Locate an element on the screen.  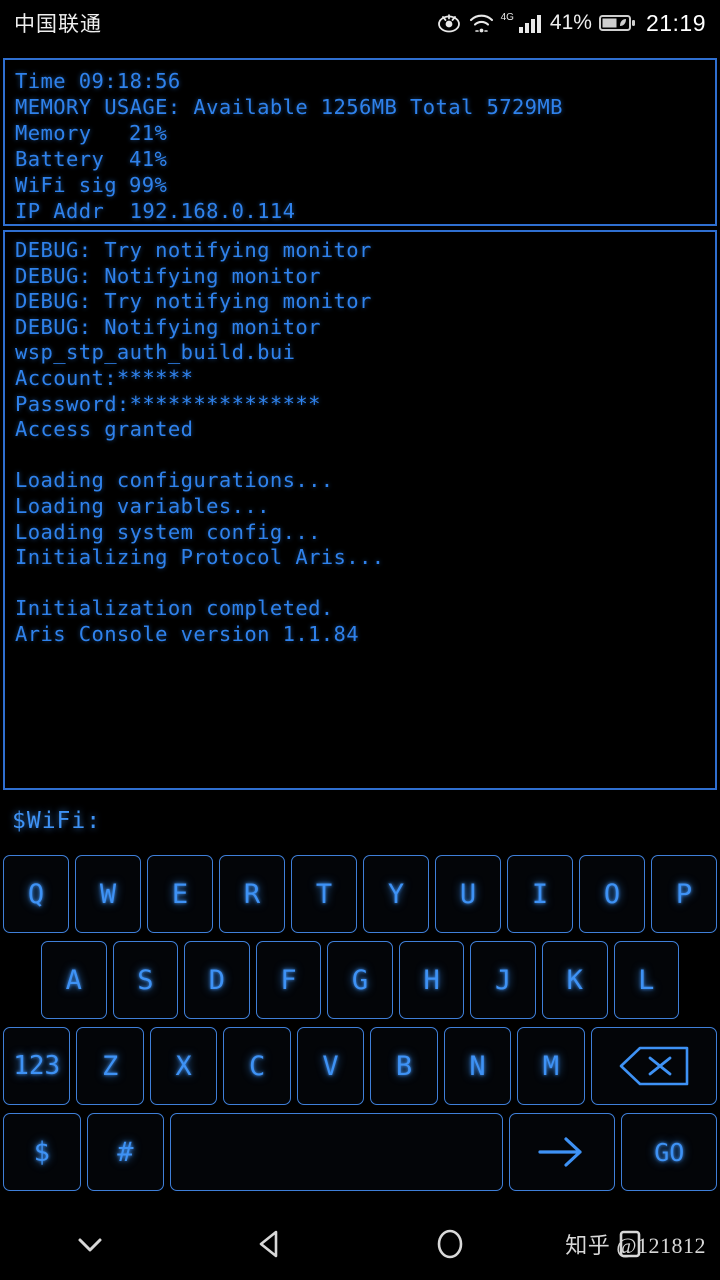
keyboard-row-4: $ # GO is located at coordinates (360, 1152).